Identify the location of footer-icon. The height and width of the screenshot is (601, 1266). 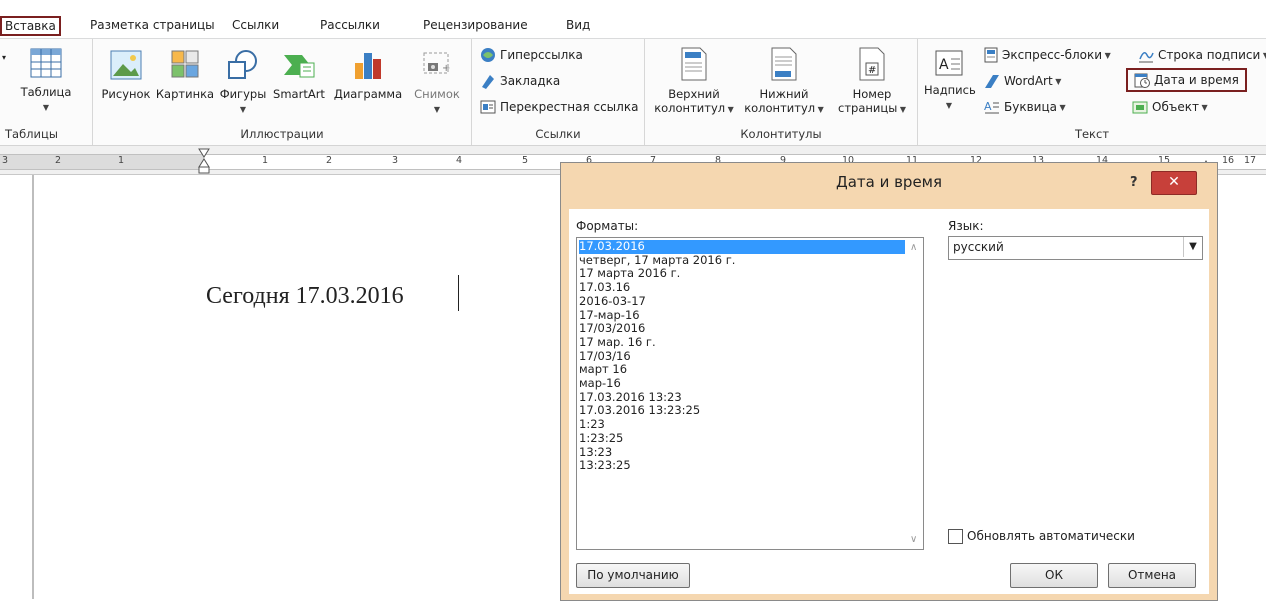
(784, 64).